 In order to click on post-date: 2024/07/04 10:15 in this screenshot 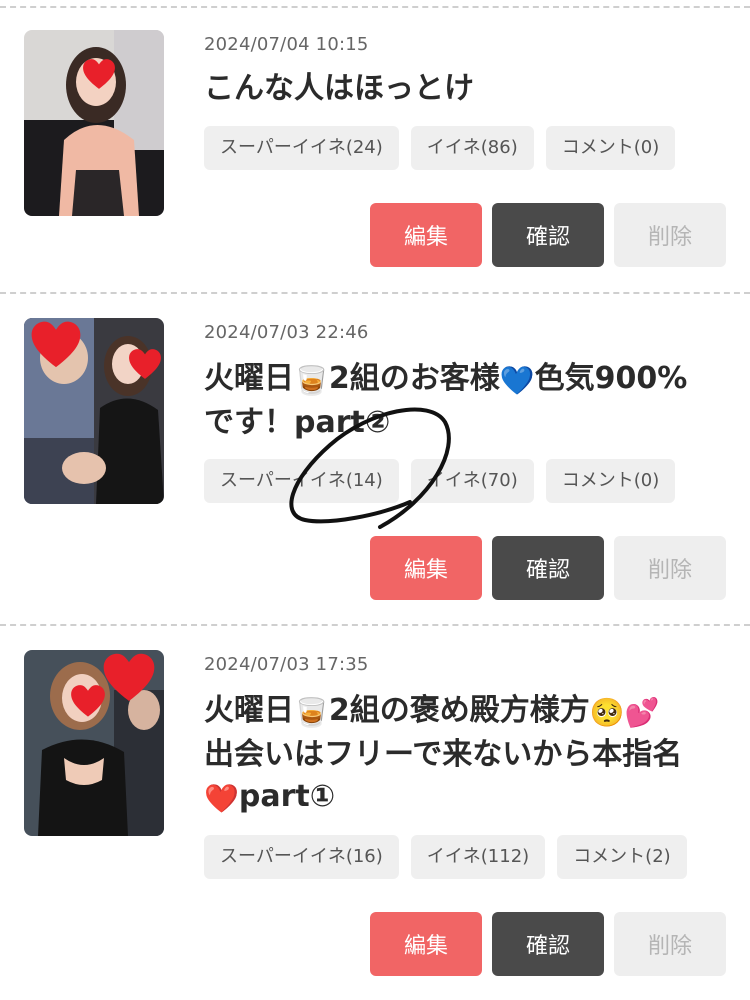, I will do `click(286, 44)`.